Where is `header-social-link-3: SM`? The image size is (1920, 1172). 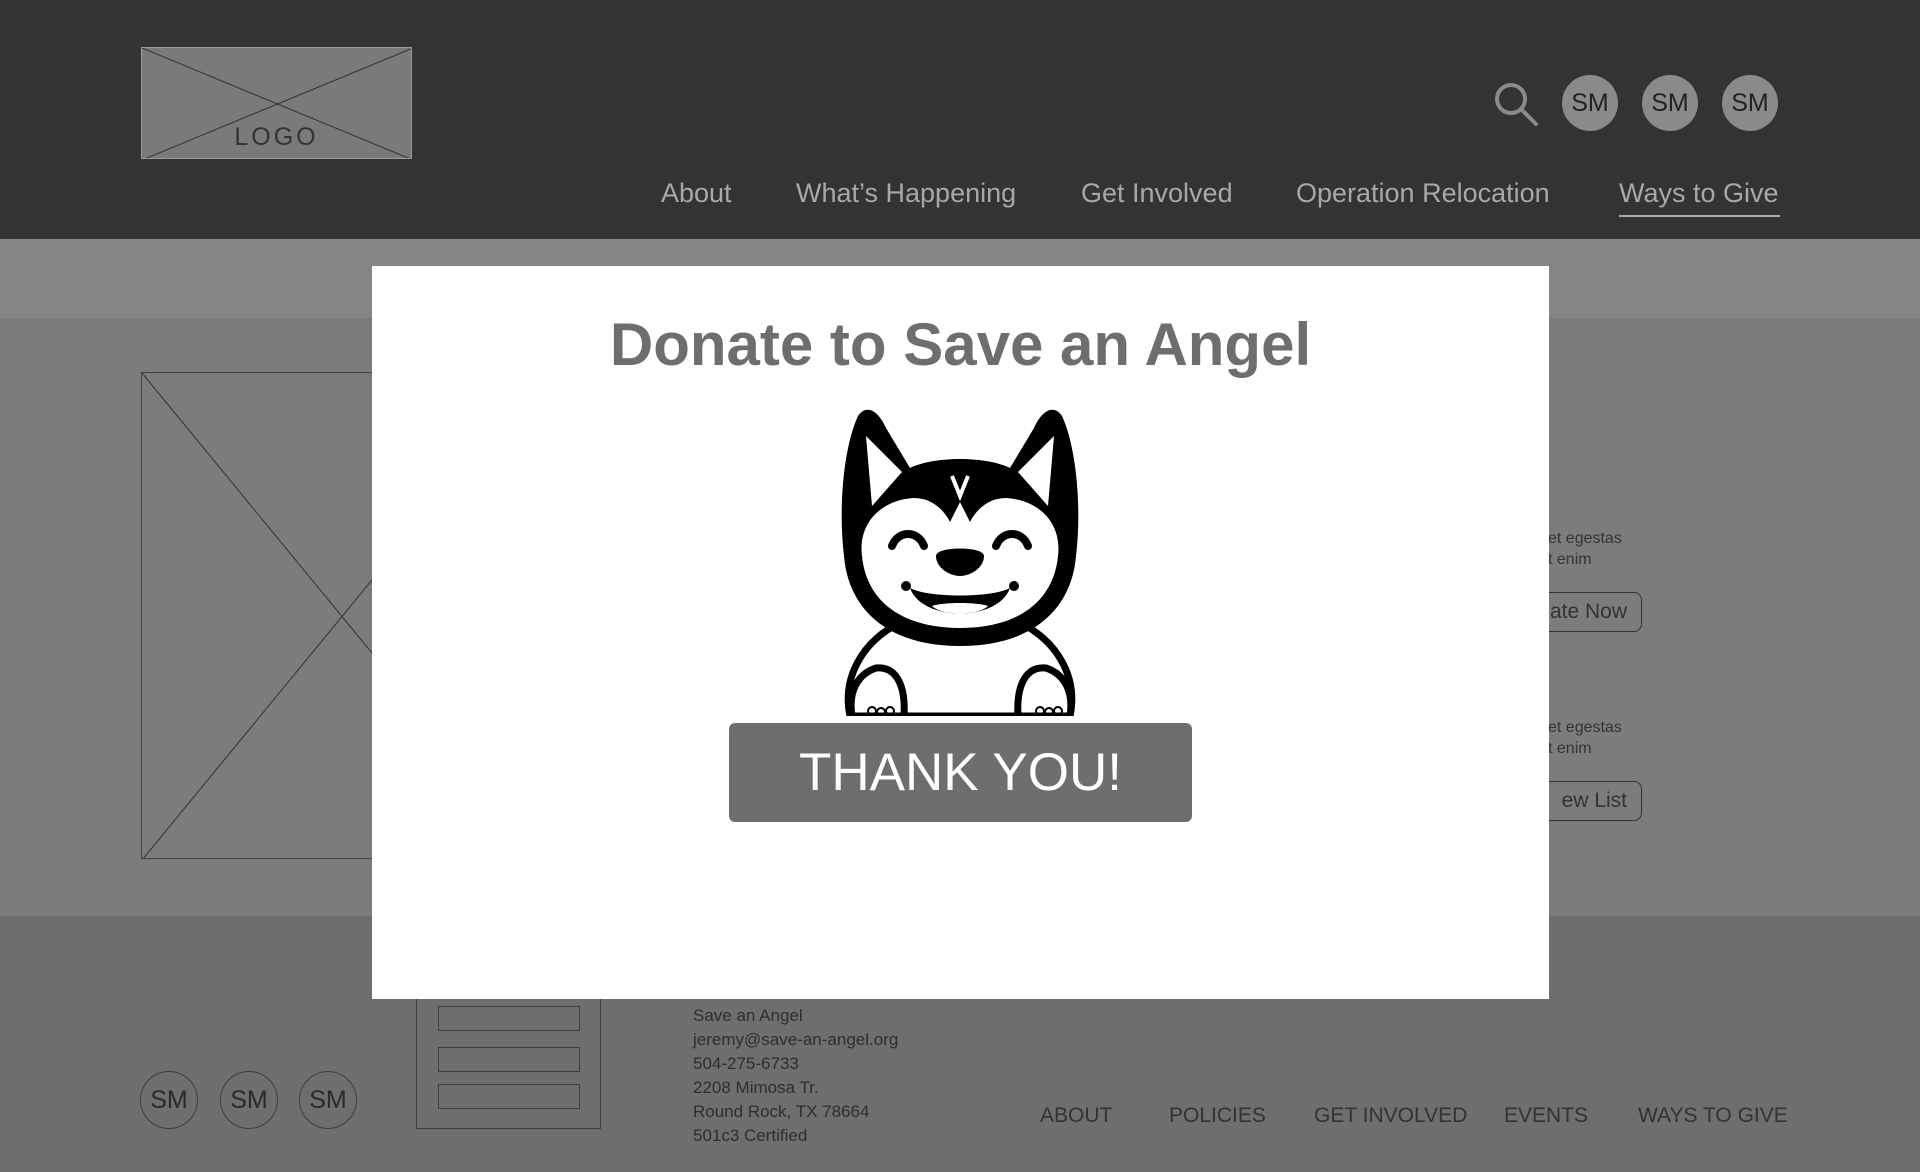 header-social-link-3: SM is located at coordinates (1750, 103).